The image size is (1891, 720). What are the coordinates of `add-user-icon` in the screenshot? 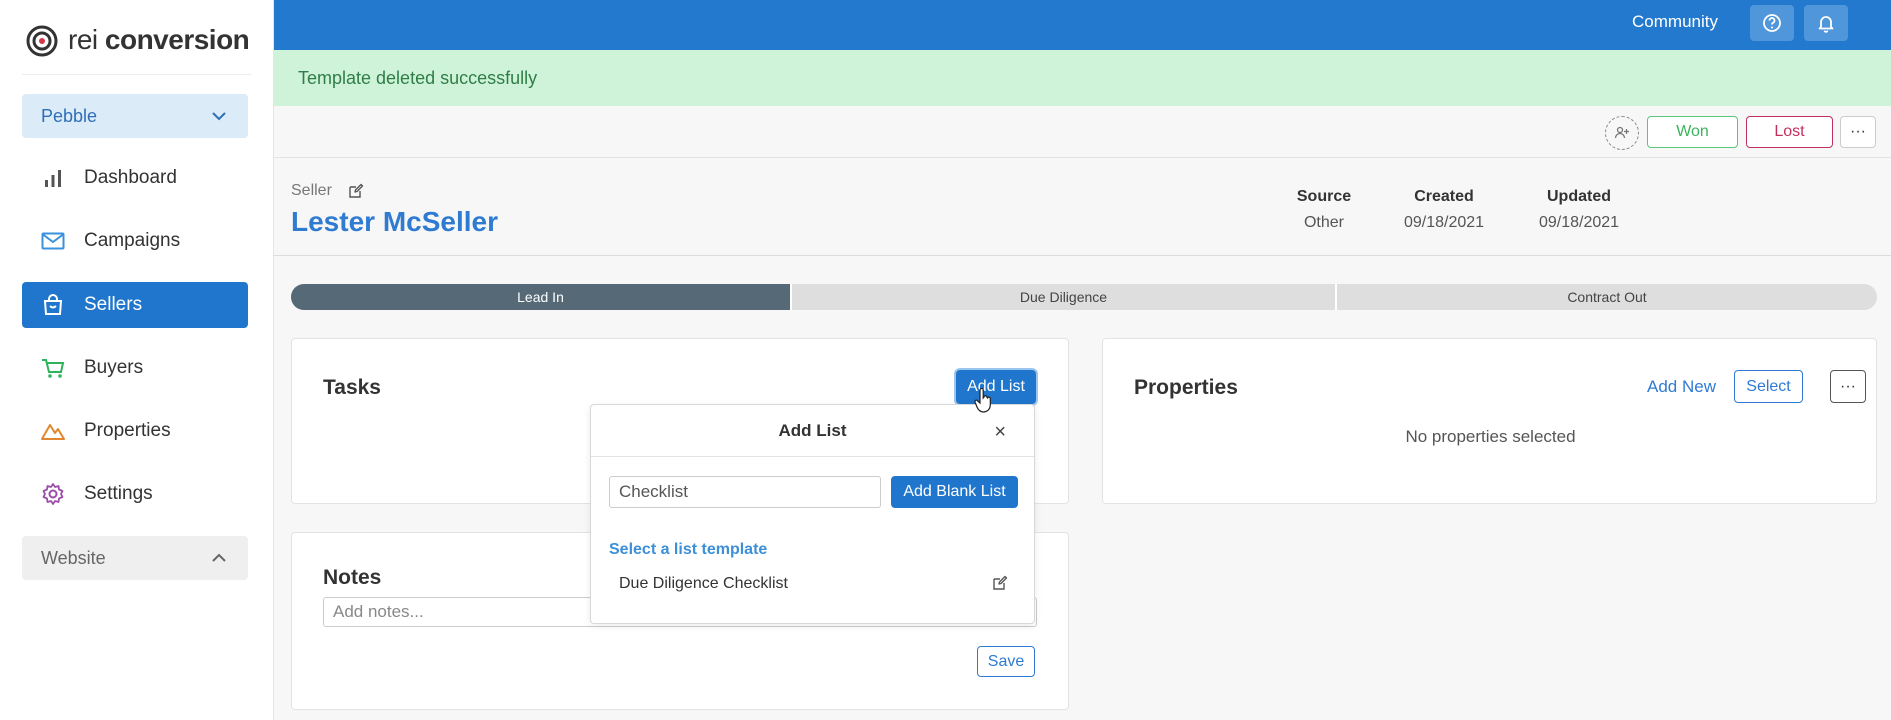 It's located at (1621, 132).